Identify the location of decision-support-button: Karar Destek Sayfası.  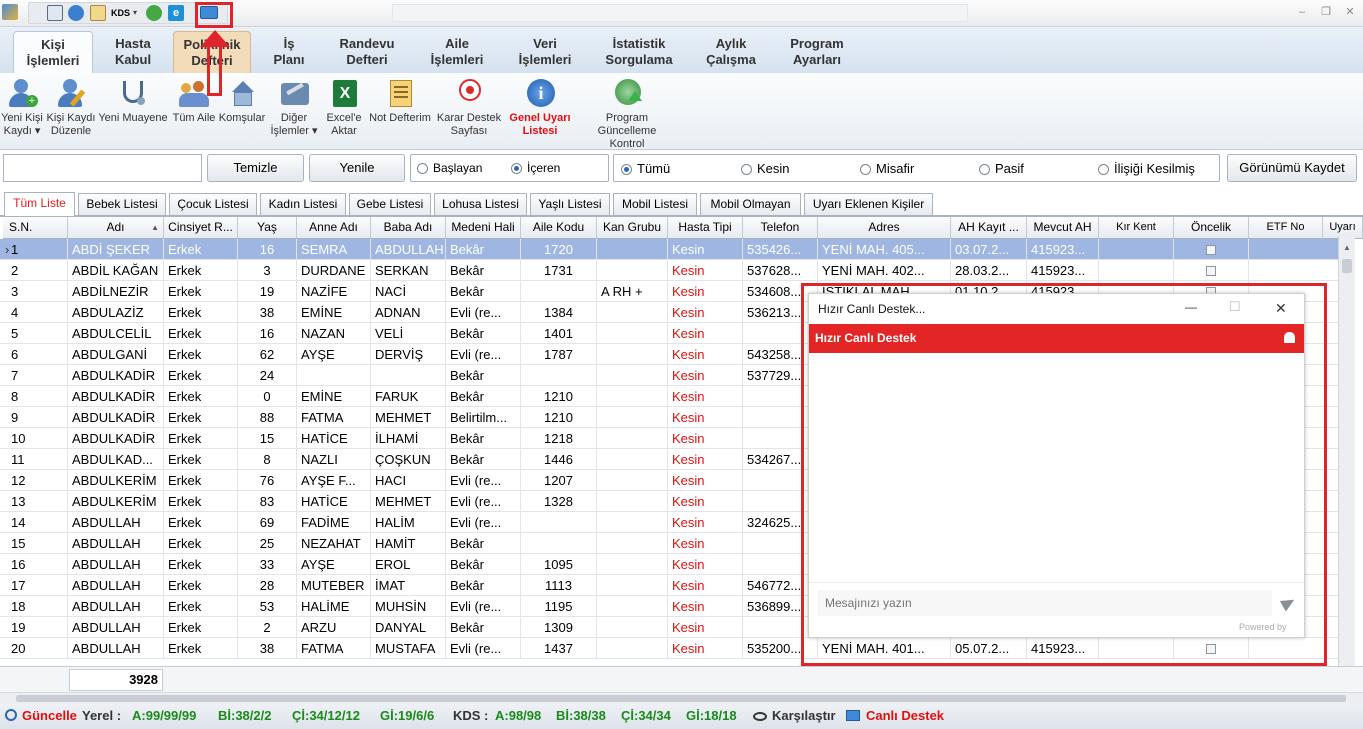
(469, 106).